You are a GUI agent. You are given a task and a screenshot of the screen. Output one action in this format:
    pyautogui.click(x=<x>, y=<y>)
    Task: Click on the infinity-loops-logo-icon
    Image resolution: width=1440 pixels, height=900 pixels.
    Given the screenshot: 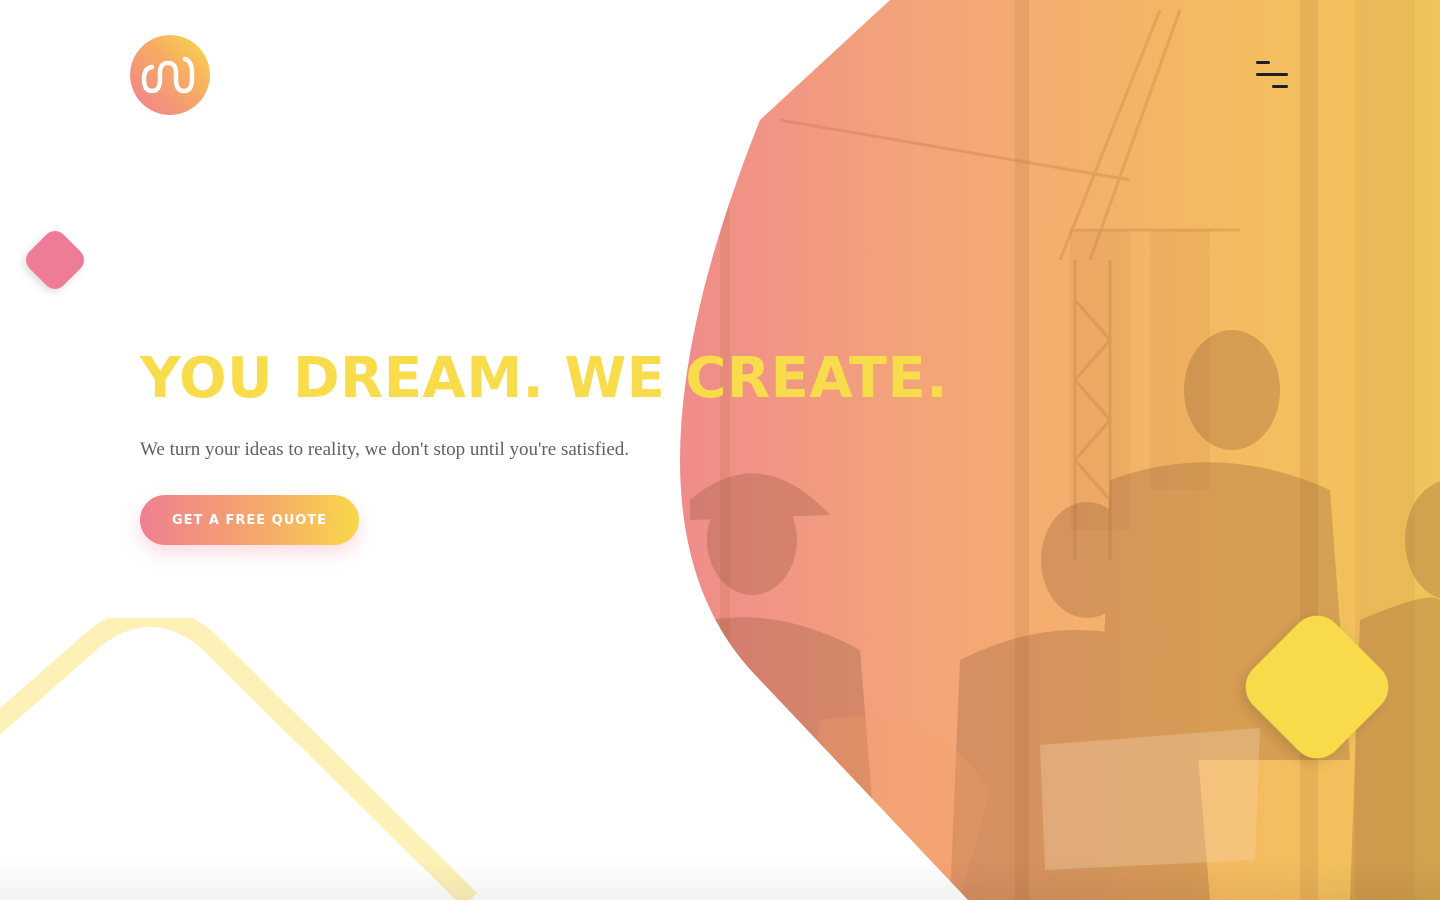 What is the action you would take?
    pyautogui.click(x=170, y=75)
    